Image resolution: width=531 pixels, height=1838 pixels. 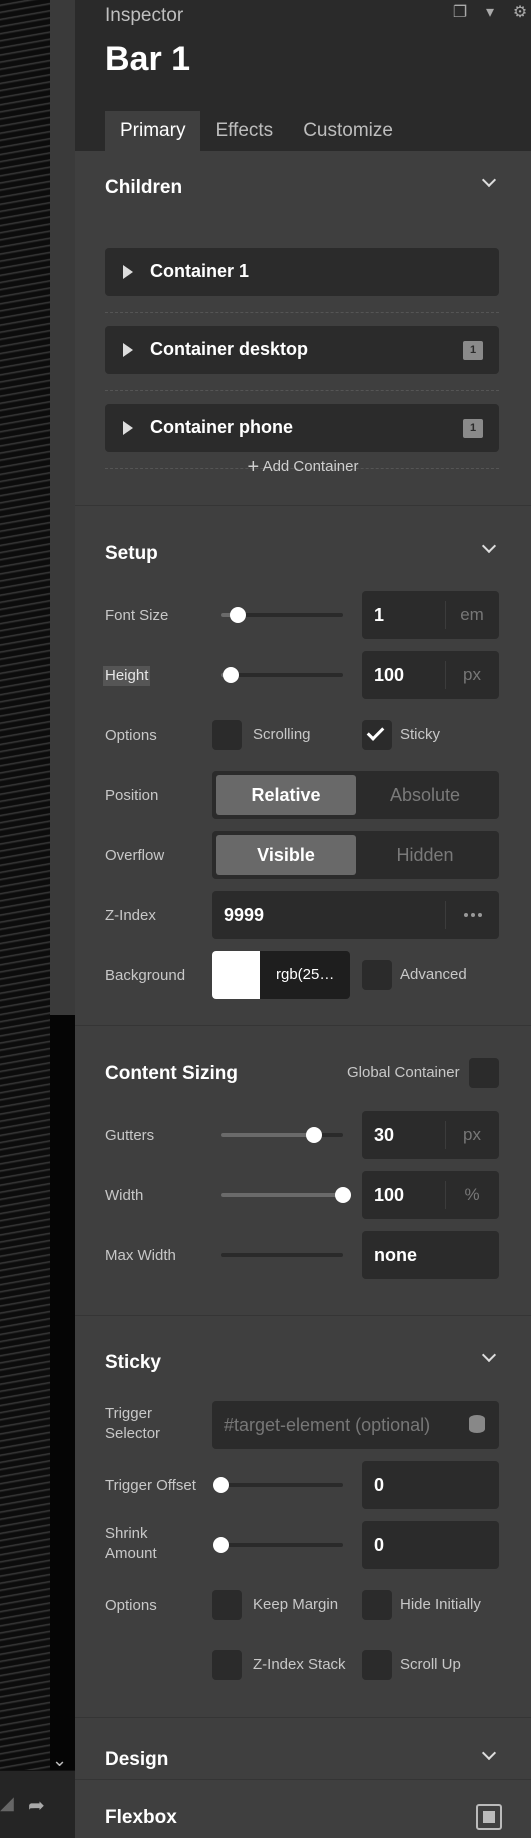 What do you see at coordinates (430, 615) in the screenshot?
I see `font-size-input: 1 em` at bounding box center [430, 615].